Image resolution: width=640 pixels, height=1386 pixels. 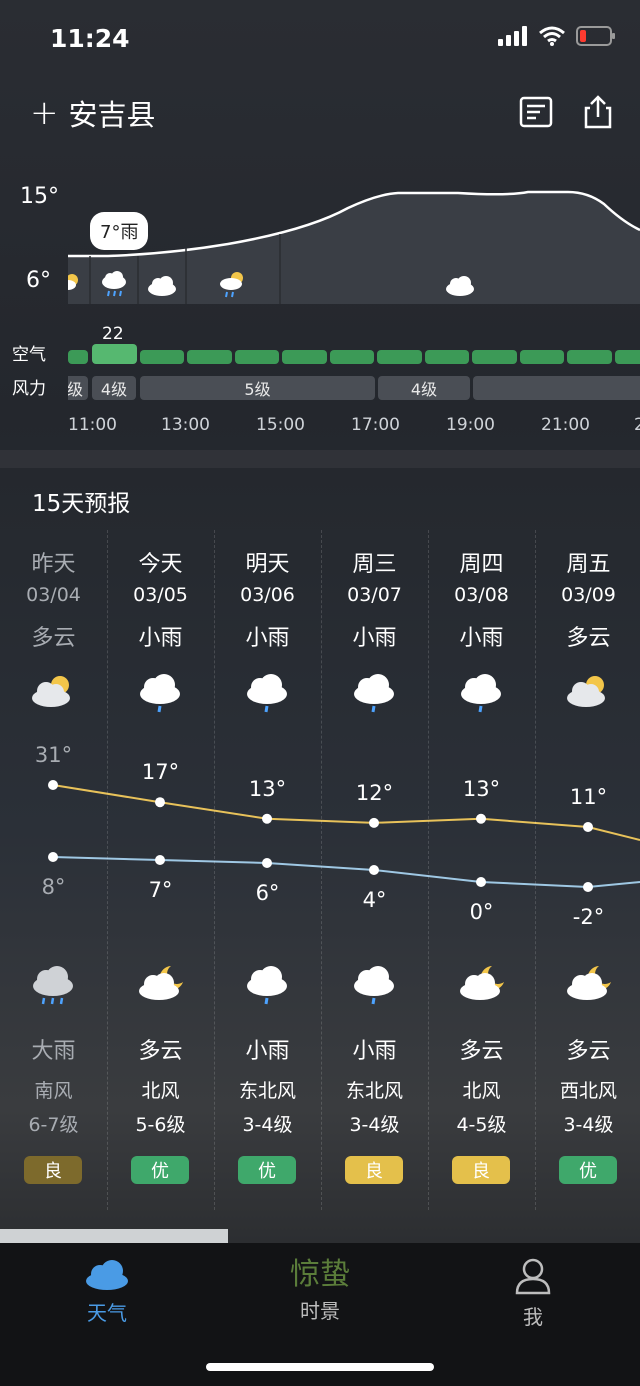 I want to click on air-row-label: 空气, so click(x=29, y=355).